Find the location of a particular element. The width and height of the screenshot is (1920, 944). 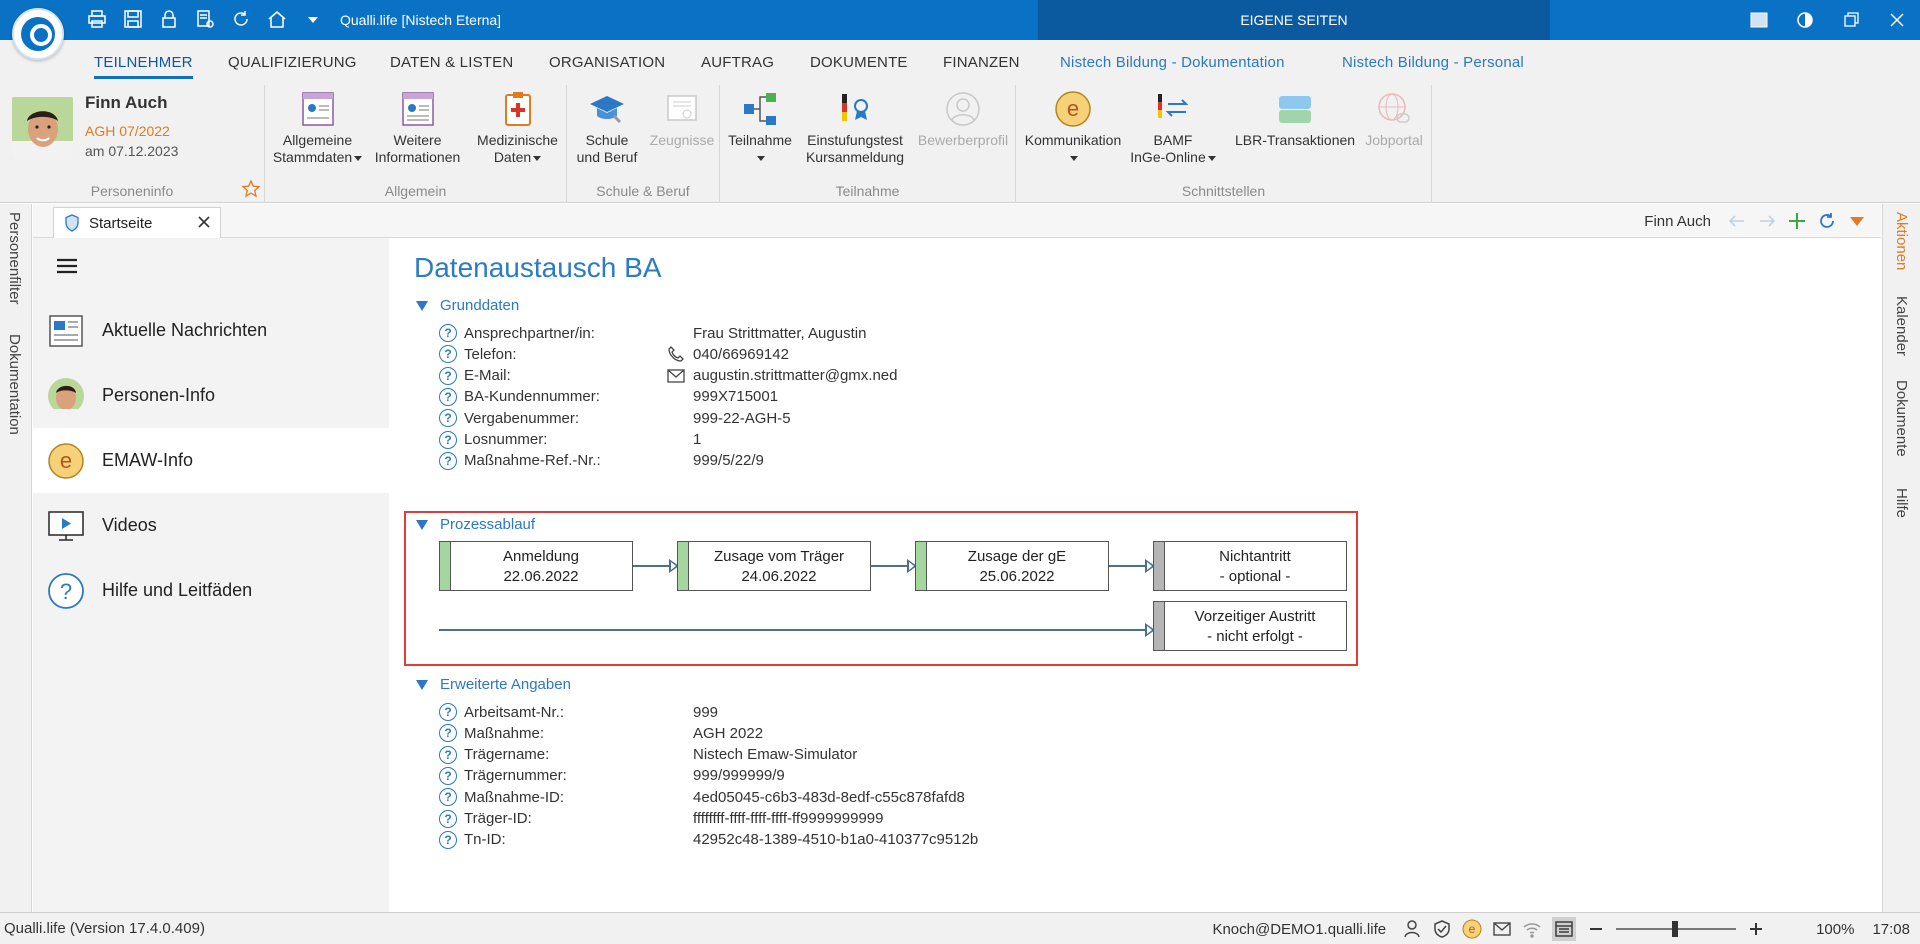

form-settings-icon is located at coordinates (205, 19).